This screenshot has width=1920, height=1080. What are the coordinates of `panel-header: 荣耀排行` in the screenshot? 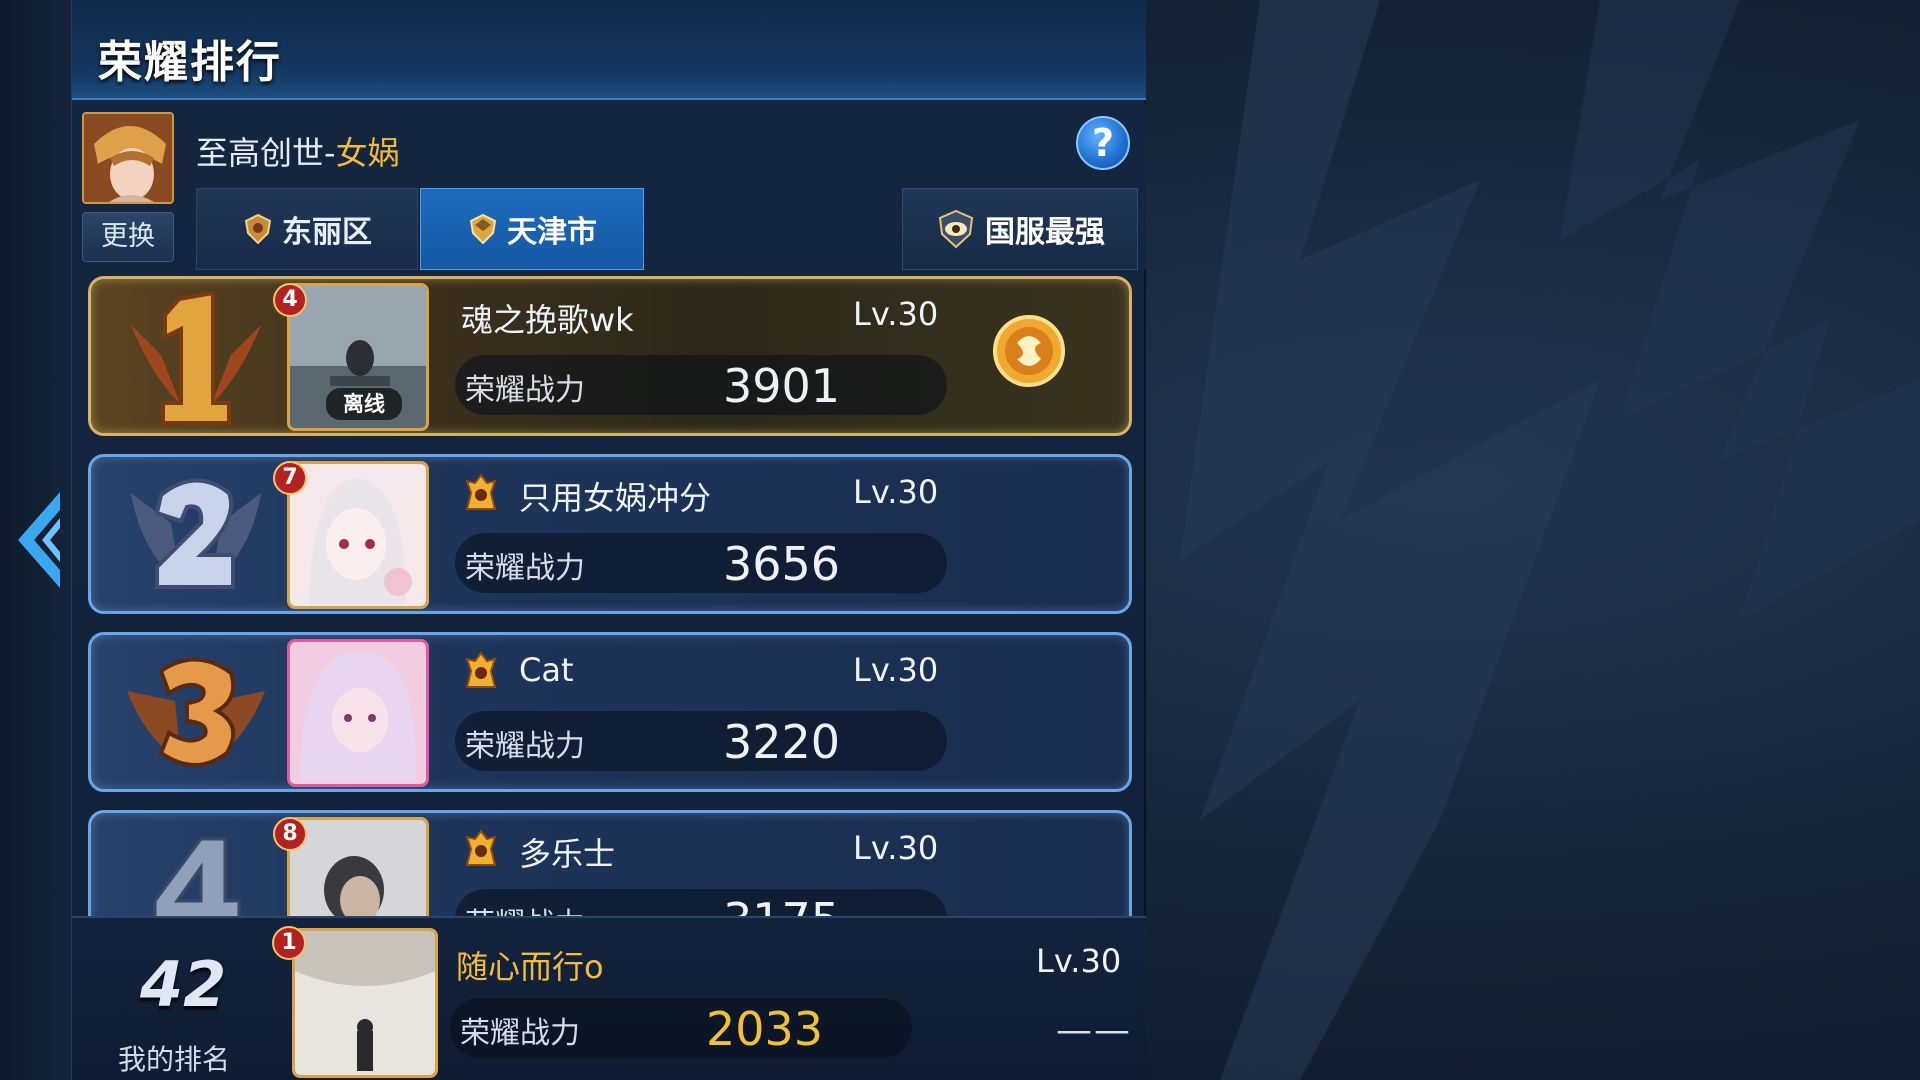 It's located at (609, 50).